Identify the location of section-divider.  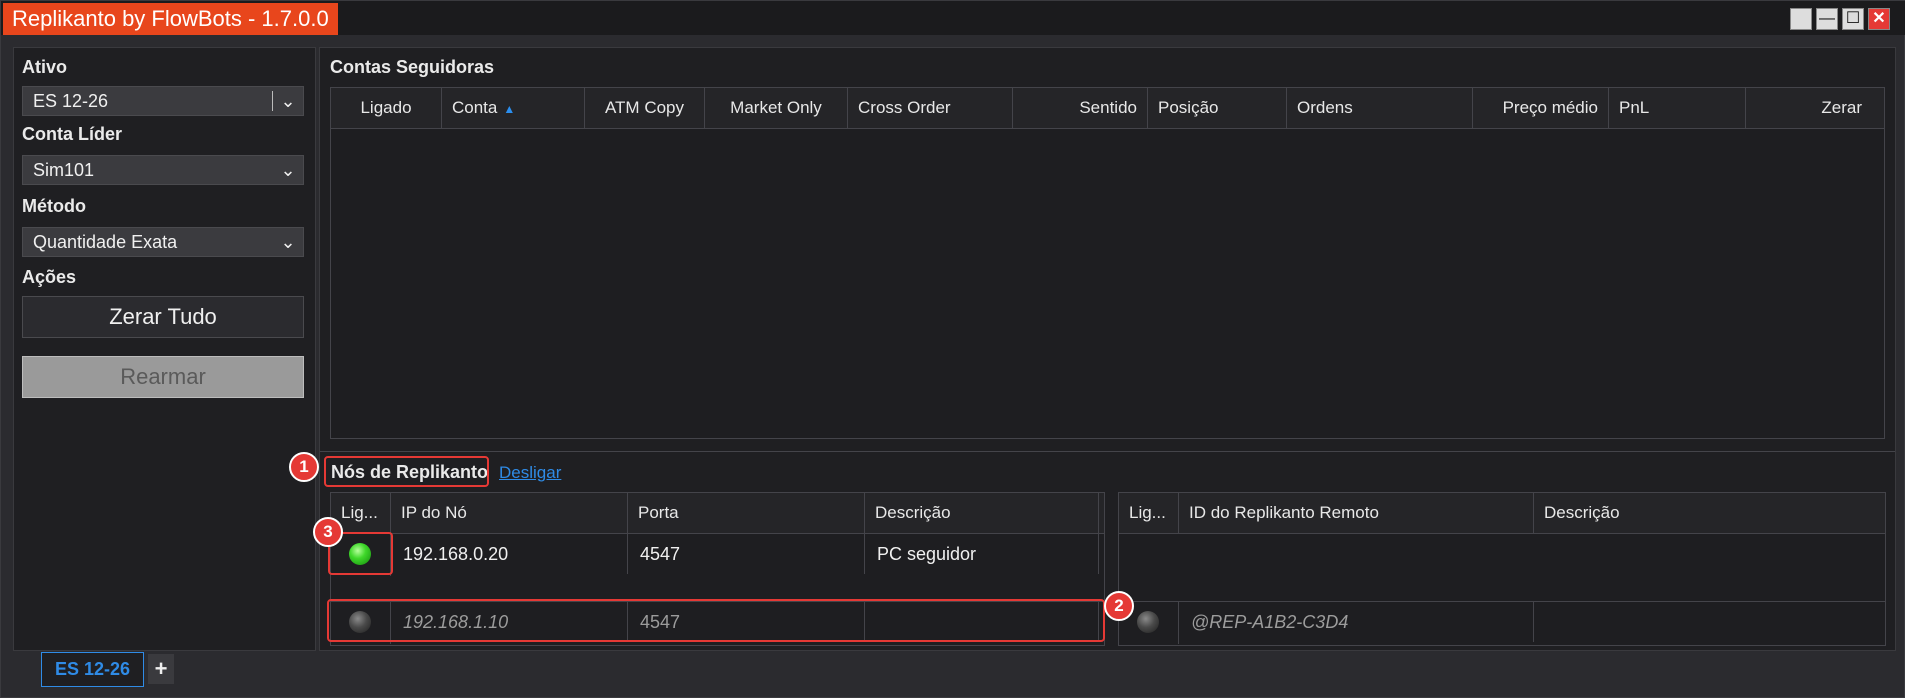
(1107, 451).